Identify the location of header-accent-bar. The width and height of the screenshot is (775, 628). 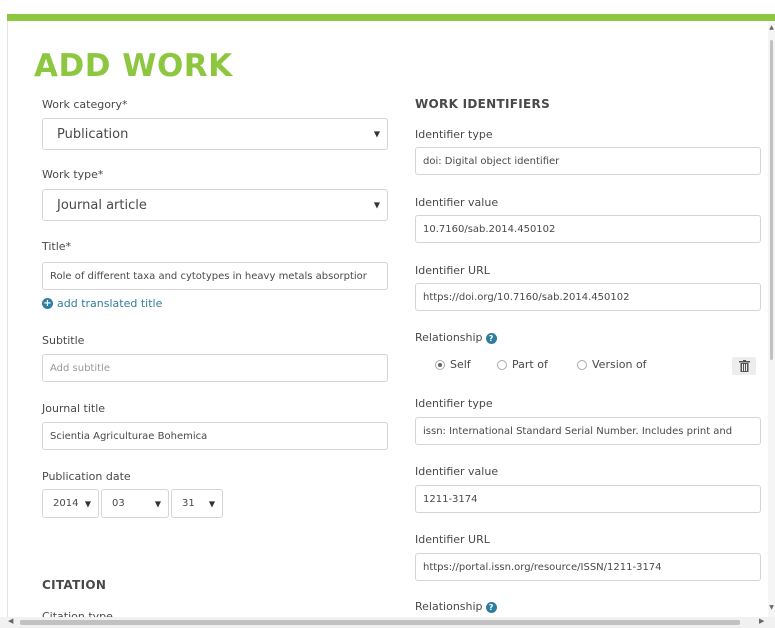
(391, 17).